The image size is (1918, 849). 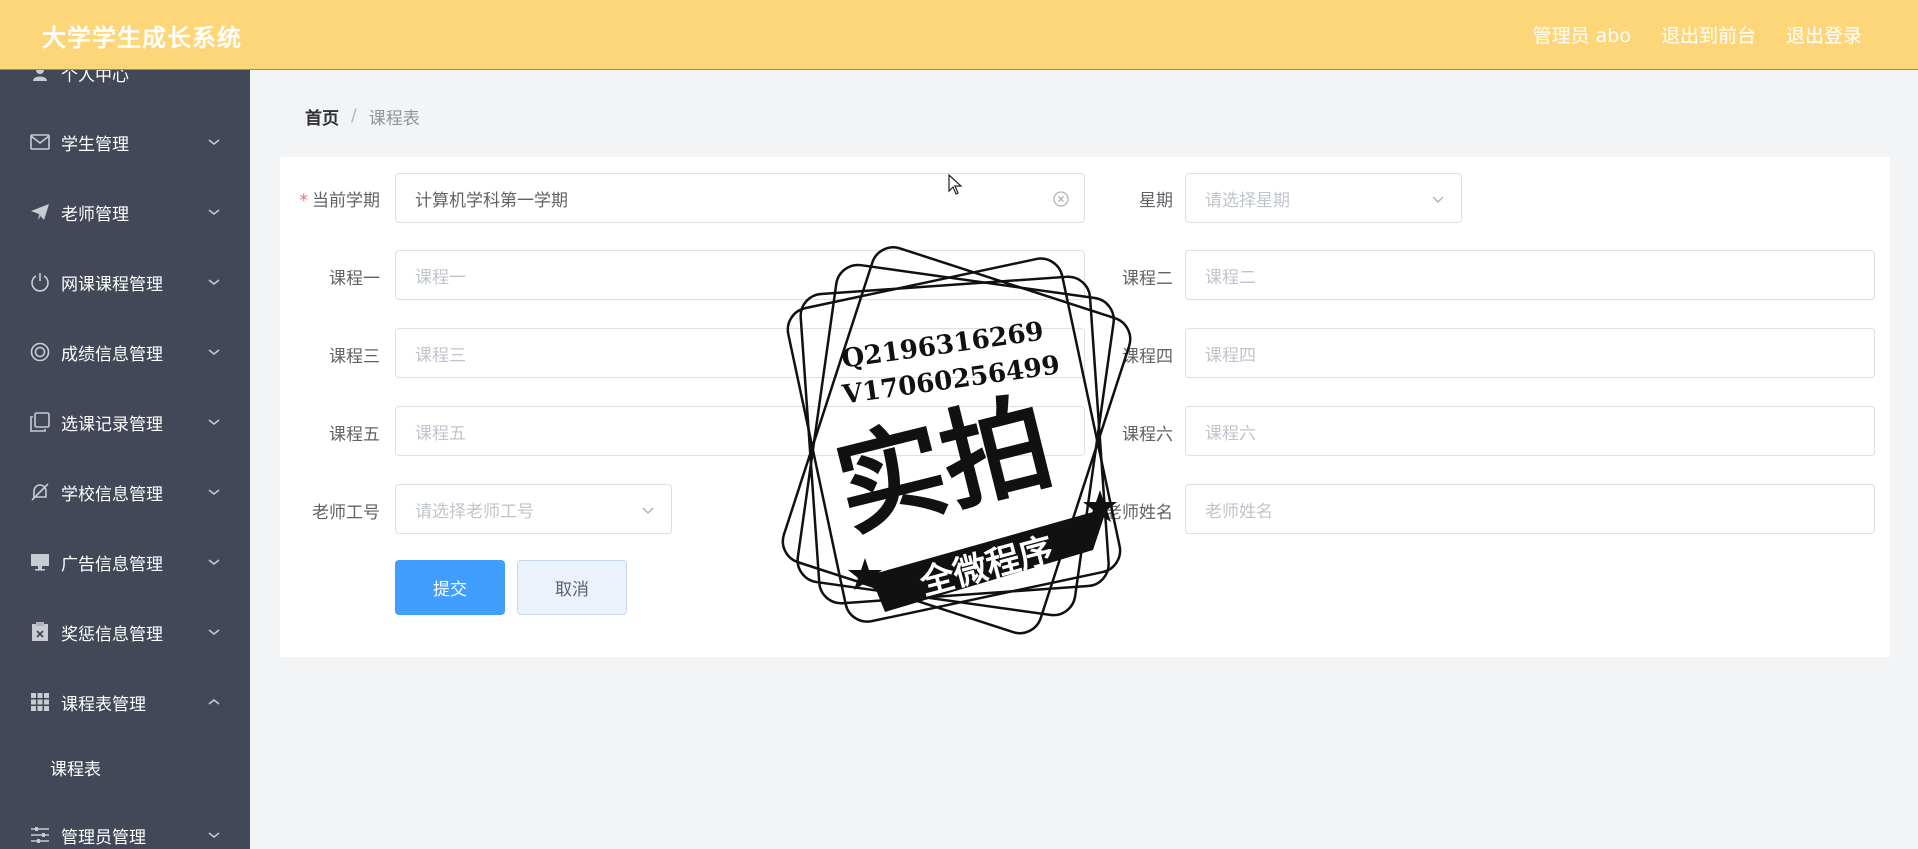 I want to click on sidebar-item-timetable: 课程表管理, so click(x=125, y=702).